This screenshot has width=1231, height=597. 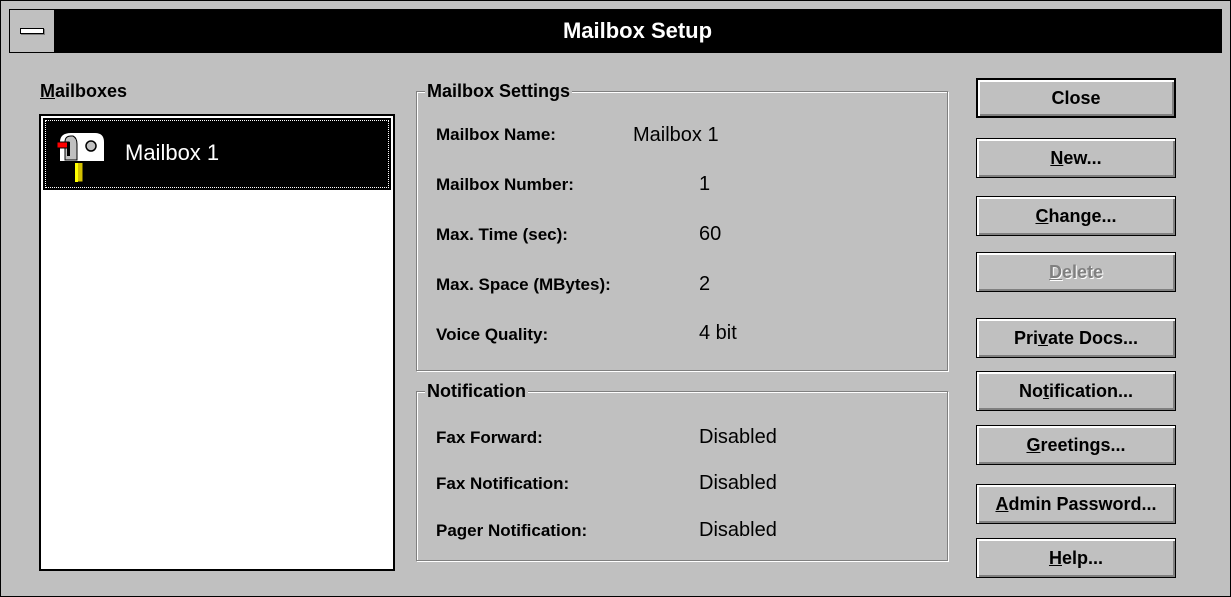 What do you see at coordinates (738, 437) in the screenshot?
I see `fax-forward-value: Disabled` at bounding box center [738, 437].